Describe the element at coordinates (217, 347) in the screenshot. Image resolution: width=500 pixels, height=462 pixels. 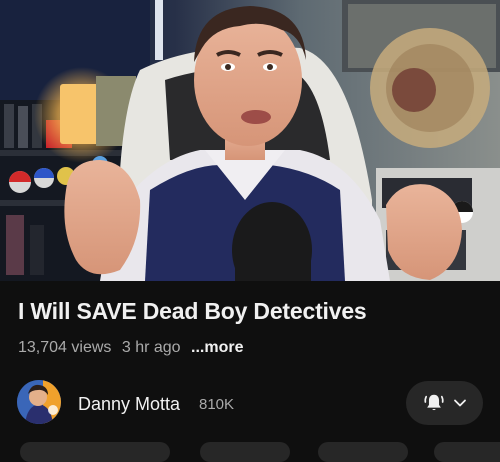
I see `more-link: ...more` at that location.